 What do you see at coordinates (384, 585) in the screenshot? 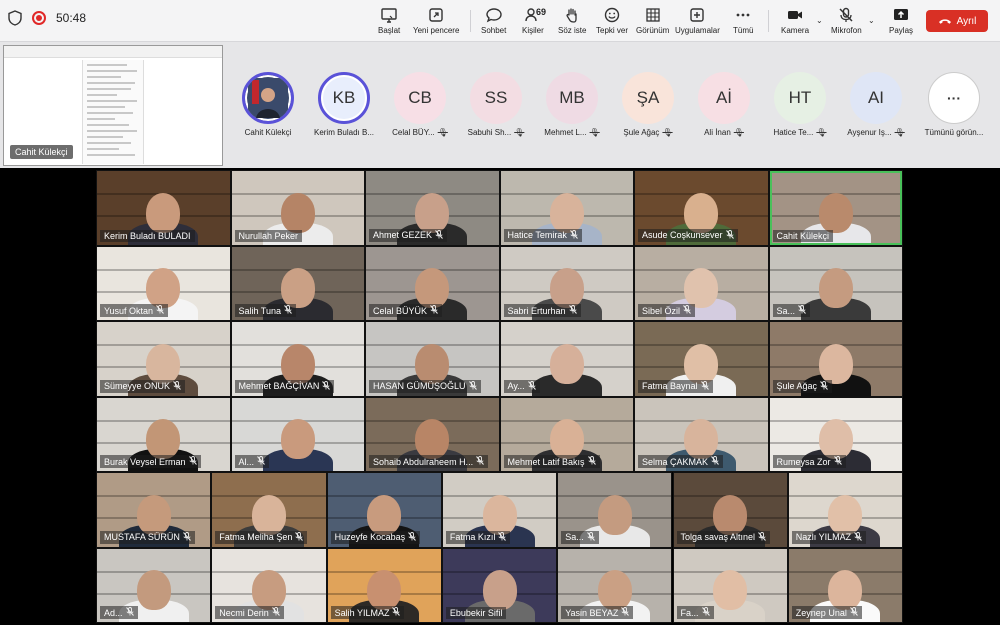
I see `participant-video-tile: Salih YILMAZ` at bounding box center [384, 585].